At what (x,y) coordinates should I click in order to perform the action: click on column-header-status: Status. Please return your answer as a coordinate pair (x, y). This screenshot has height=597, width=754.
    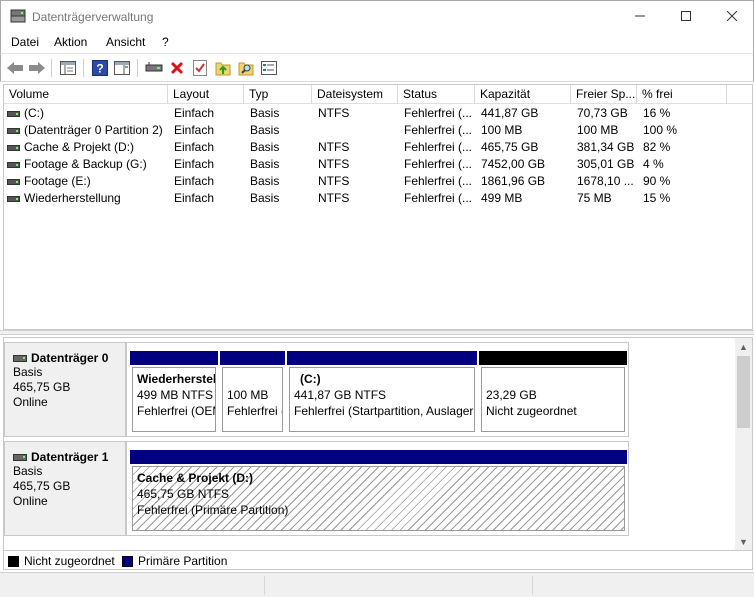
    Looking at the image, I should click on (436, 94).